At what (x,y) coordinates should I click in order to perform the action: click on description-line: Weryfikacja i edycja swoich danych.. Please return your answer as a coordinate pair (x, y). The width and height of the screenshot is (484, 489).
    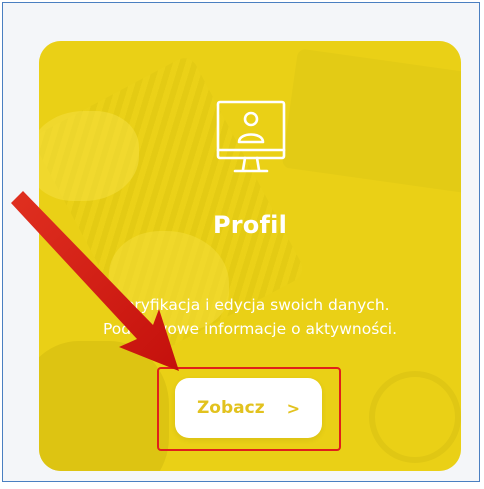
    Looking at the image, I should click on (250, 305).